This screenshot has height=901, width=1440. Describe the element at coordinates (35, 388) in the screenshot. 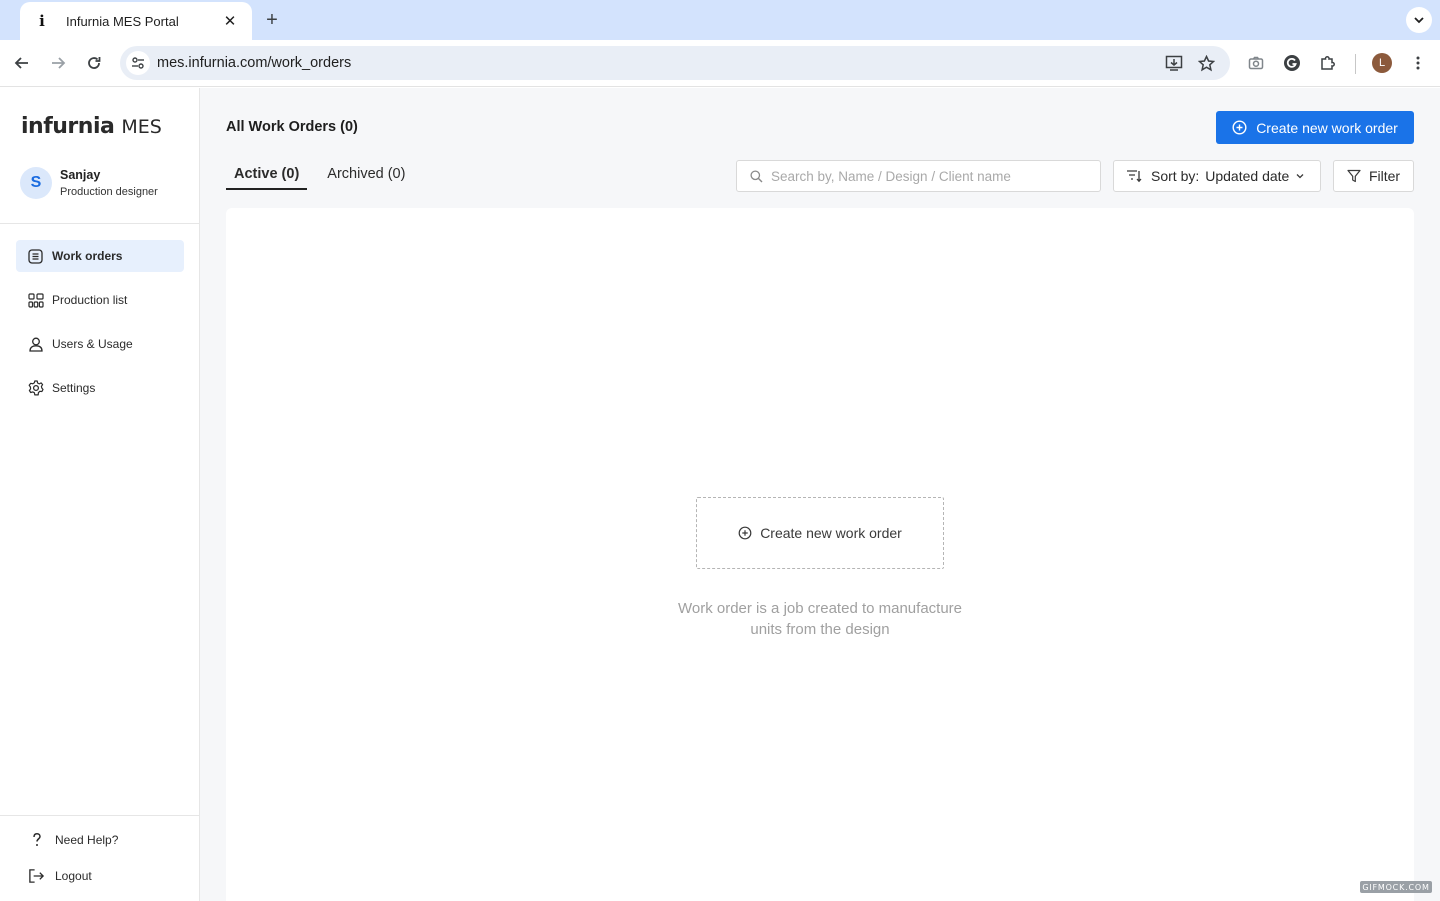

I see `gear-icon` at that location.